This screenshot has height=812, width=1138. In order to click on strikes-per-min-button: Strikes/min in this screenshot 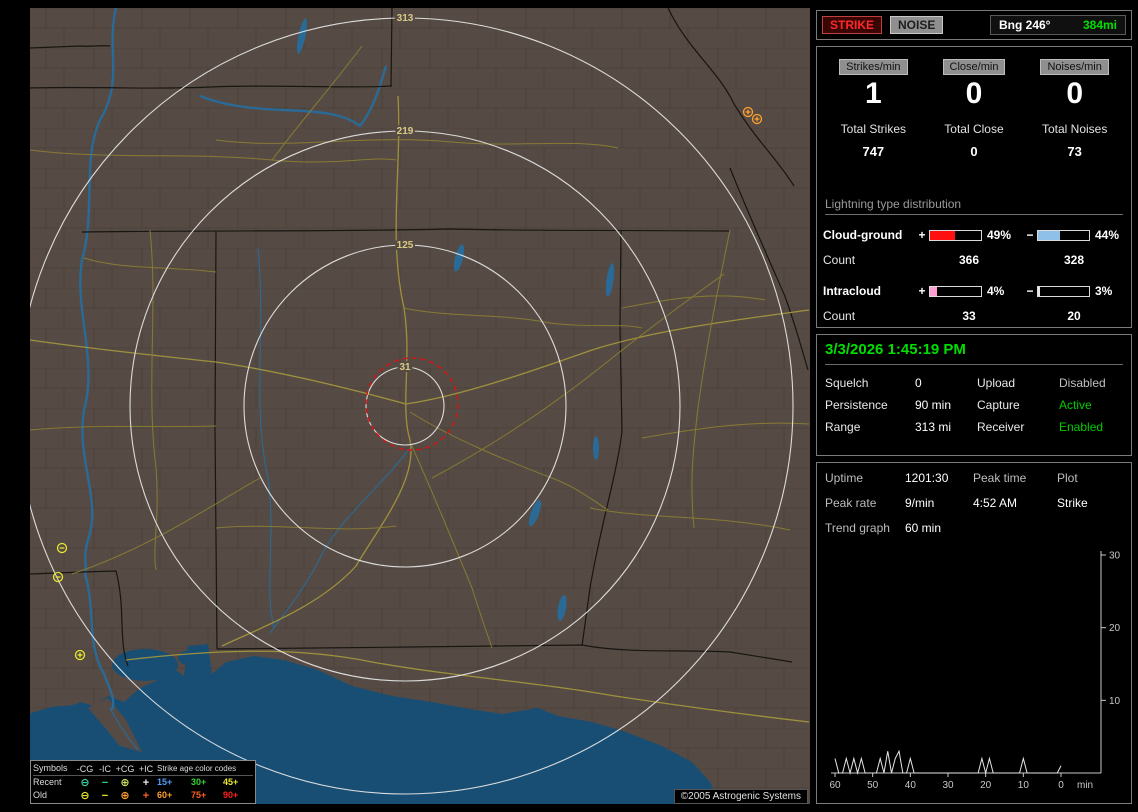, I will do `click(873, 67)`.